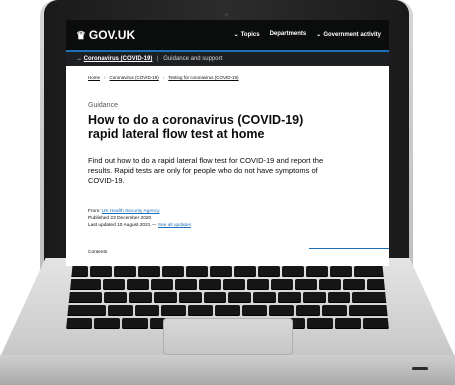  I want to click on trackpad, so click(228, 336).